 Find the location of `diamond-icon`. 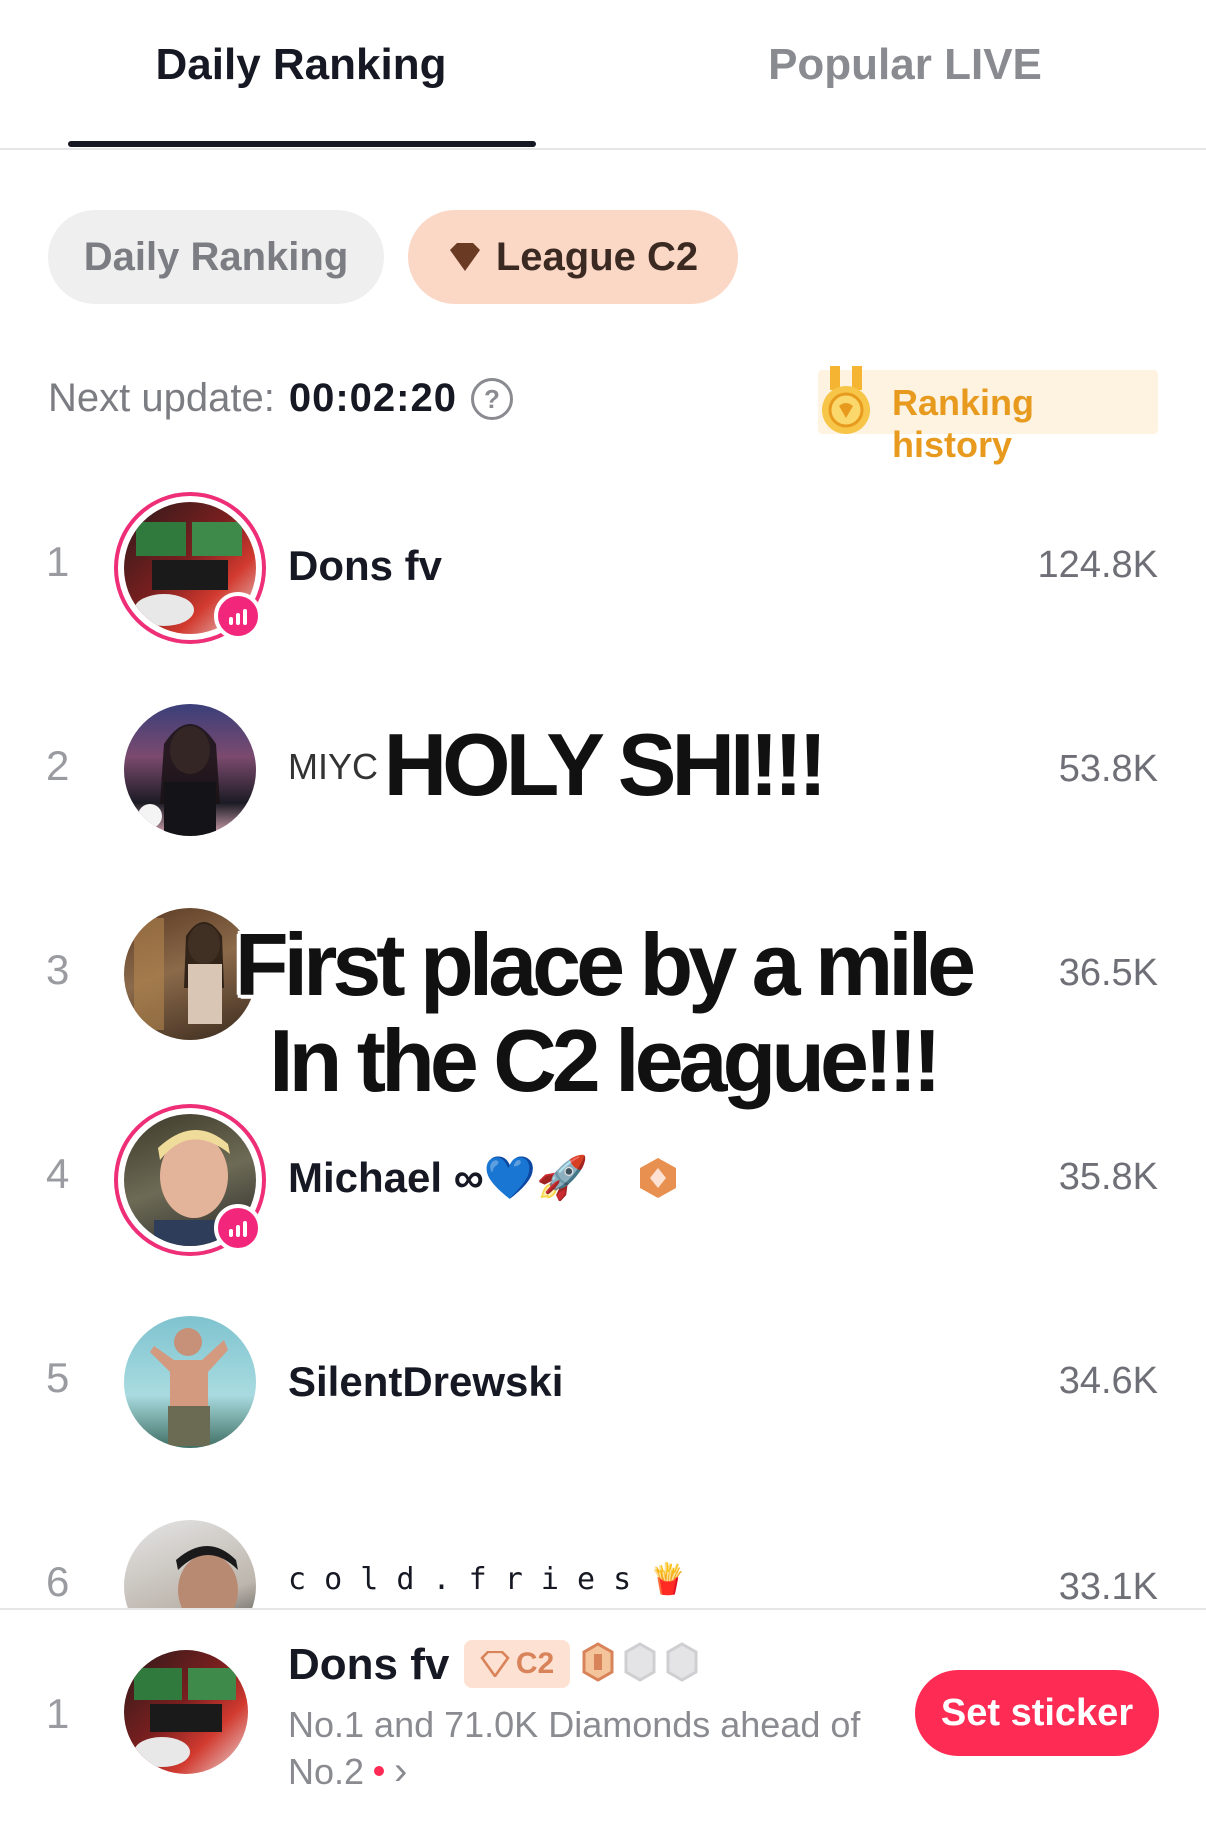

diamond-icon is located at coordinates (464, 257).